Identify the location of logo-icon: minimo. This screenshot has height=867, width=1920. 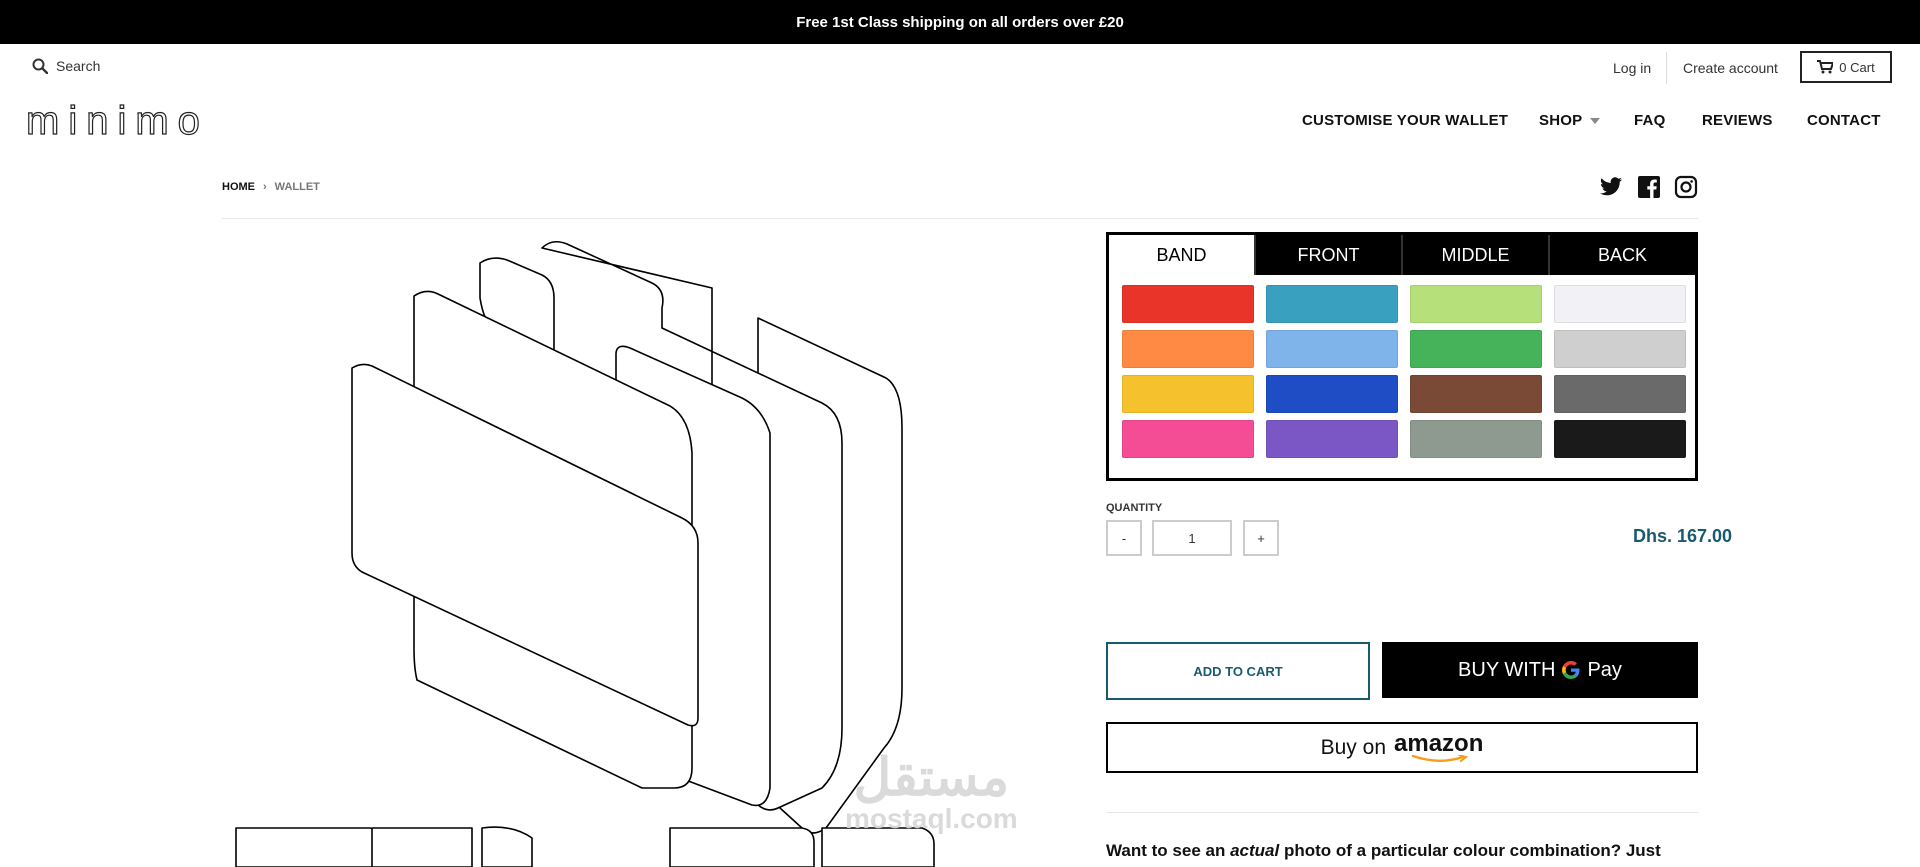
(151, 121).